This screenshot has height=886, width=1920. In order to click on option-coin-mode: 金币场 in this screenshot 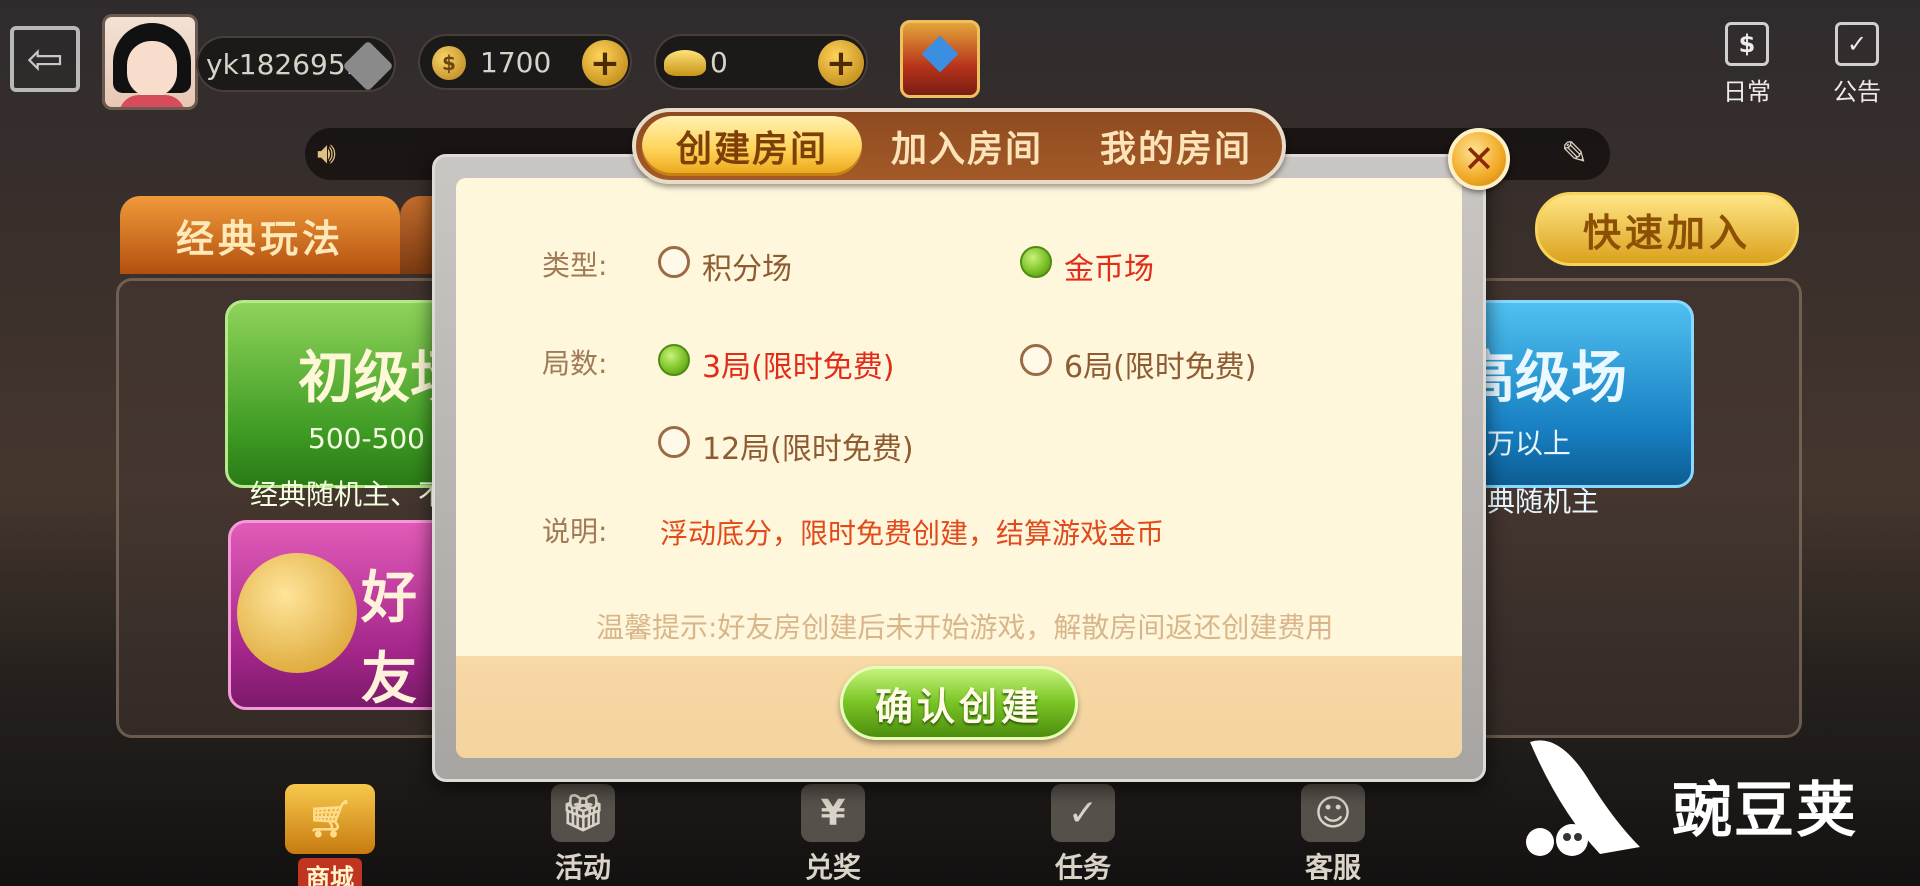, I will do `click(1109, 266)`.